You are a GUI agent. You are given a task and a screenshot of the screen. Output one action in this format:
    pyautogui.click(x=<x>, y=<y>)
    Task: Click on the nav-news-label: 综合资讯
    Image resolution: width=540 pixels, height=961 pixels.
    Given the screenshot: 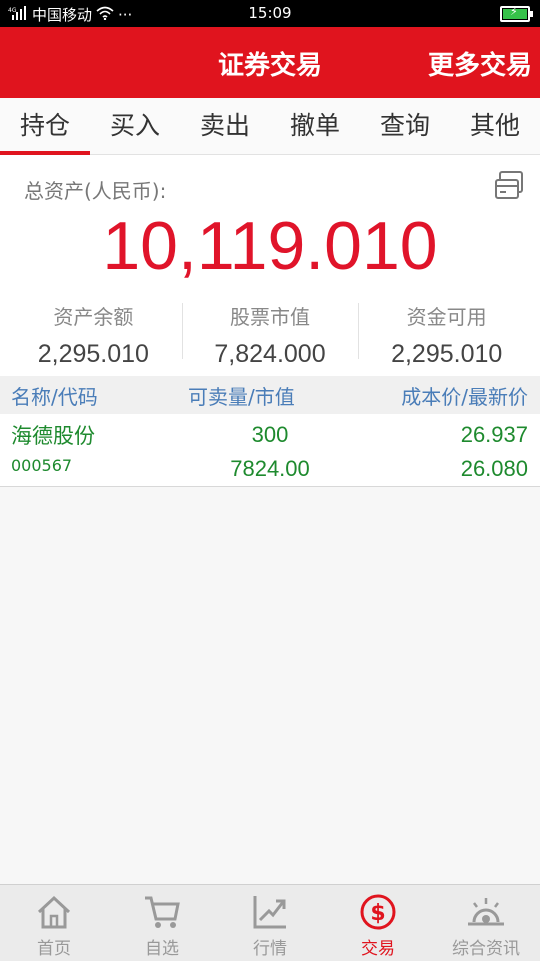 What is the action you would take?
    pyautogui.click(x=486, y=949)
    